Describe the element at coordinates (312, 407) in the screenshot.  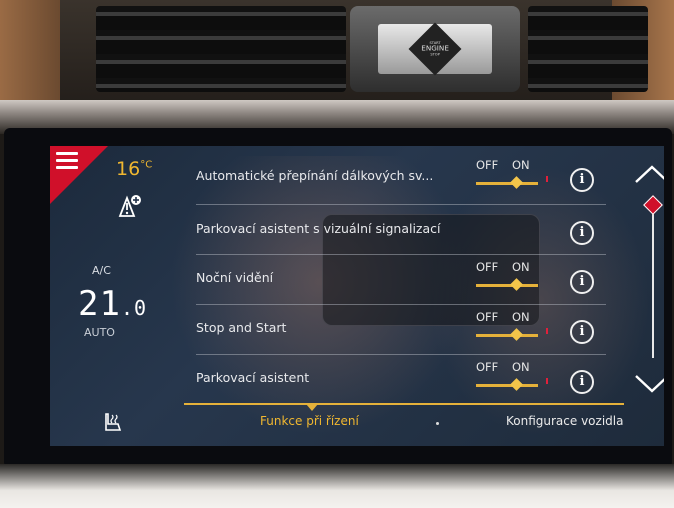
I see `active-tab-caret` at that location.